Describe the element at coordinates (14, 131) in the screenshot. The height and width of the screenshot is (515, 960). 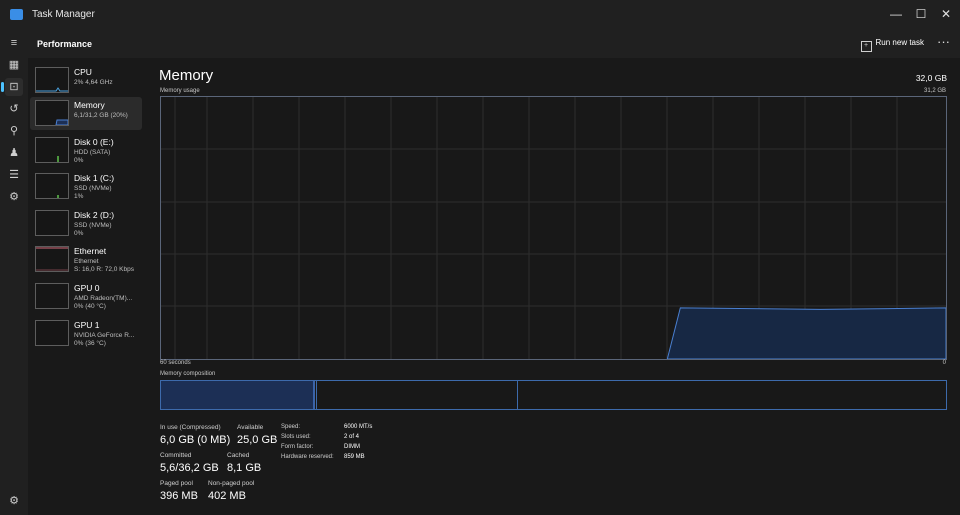
I see `startup-apps-icon: ⚲` at that location.